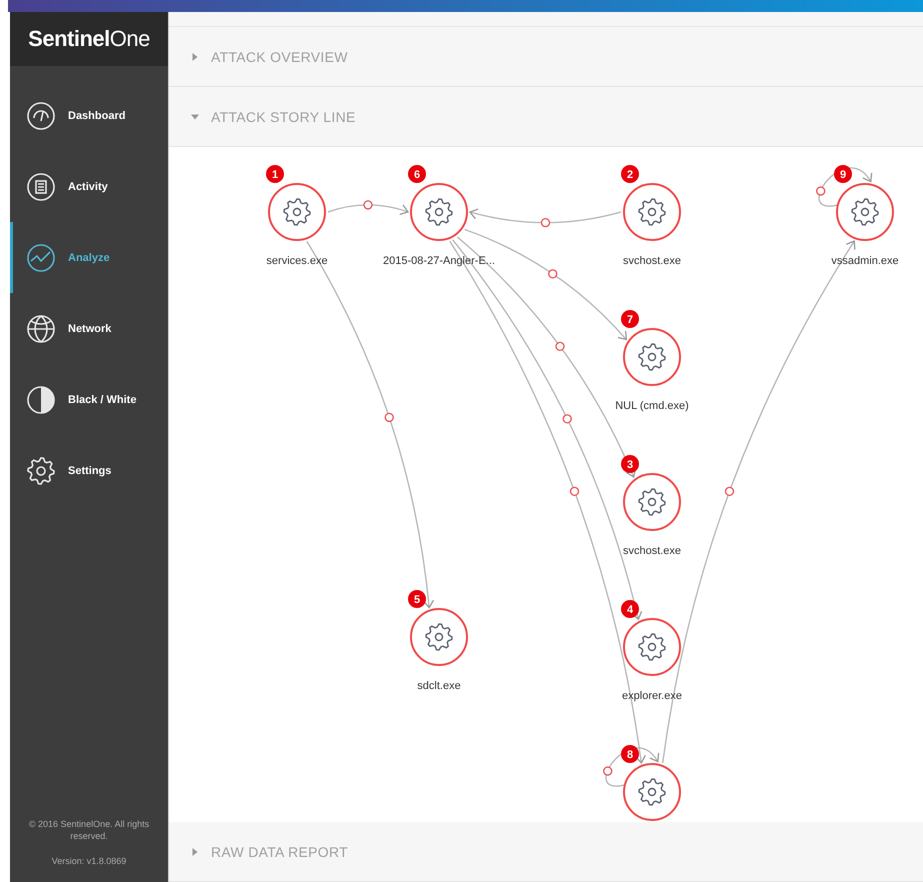 This screenshot has width=923, height=882. What do you see at coordinates (417, 599) in the screenshot?
I see `step-badge: 5` at bounding box center [417, 599].